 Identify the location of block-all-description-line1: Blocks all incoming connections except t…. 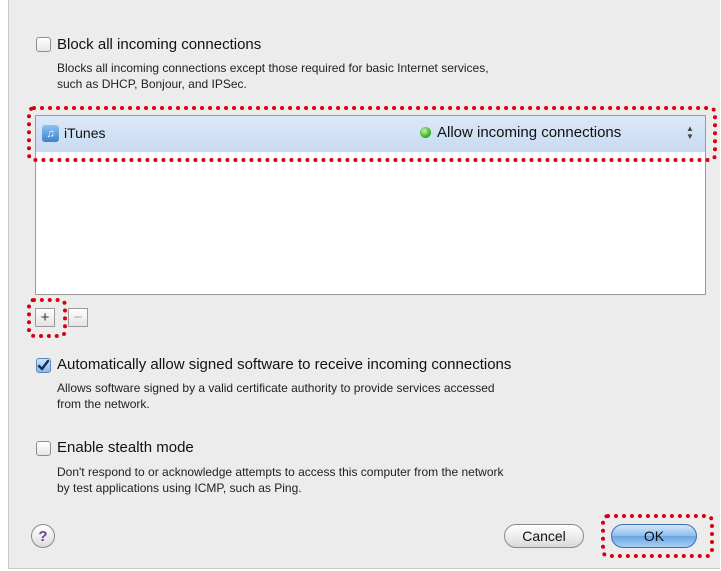
(273, 68).